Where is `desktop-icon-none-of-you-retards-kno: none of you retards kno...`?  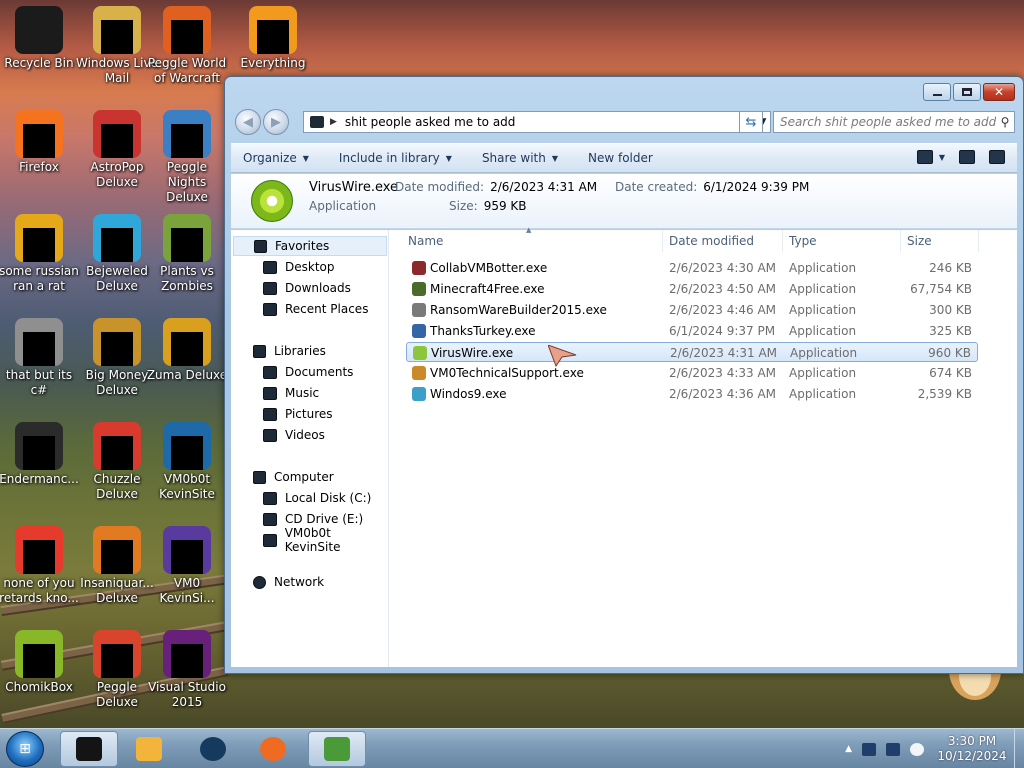
desktop-icon-none-of-you-retards-kno: none of you retards kno... is located at coordinates (40, 566).